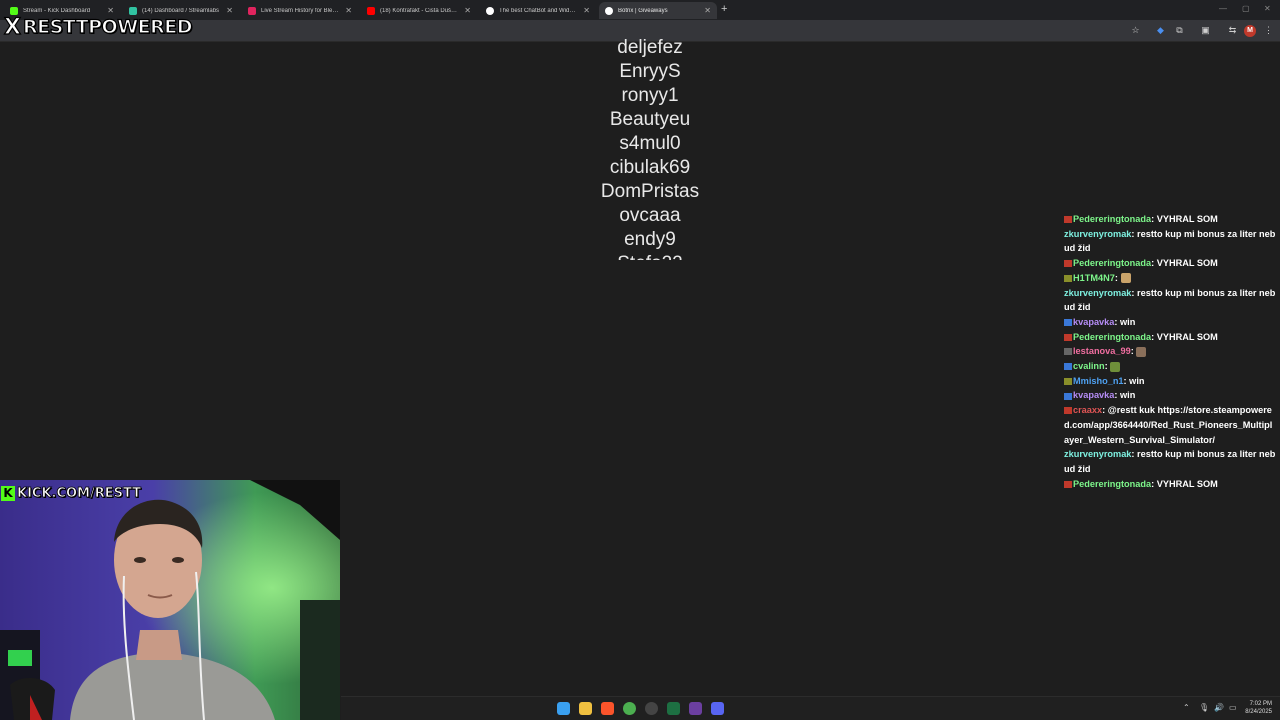 The image size is (1280, 720). Describe the element at coordinates (1267, 8) in the screenshot. I see `close-window-icon: ✕` at that location.